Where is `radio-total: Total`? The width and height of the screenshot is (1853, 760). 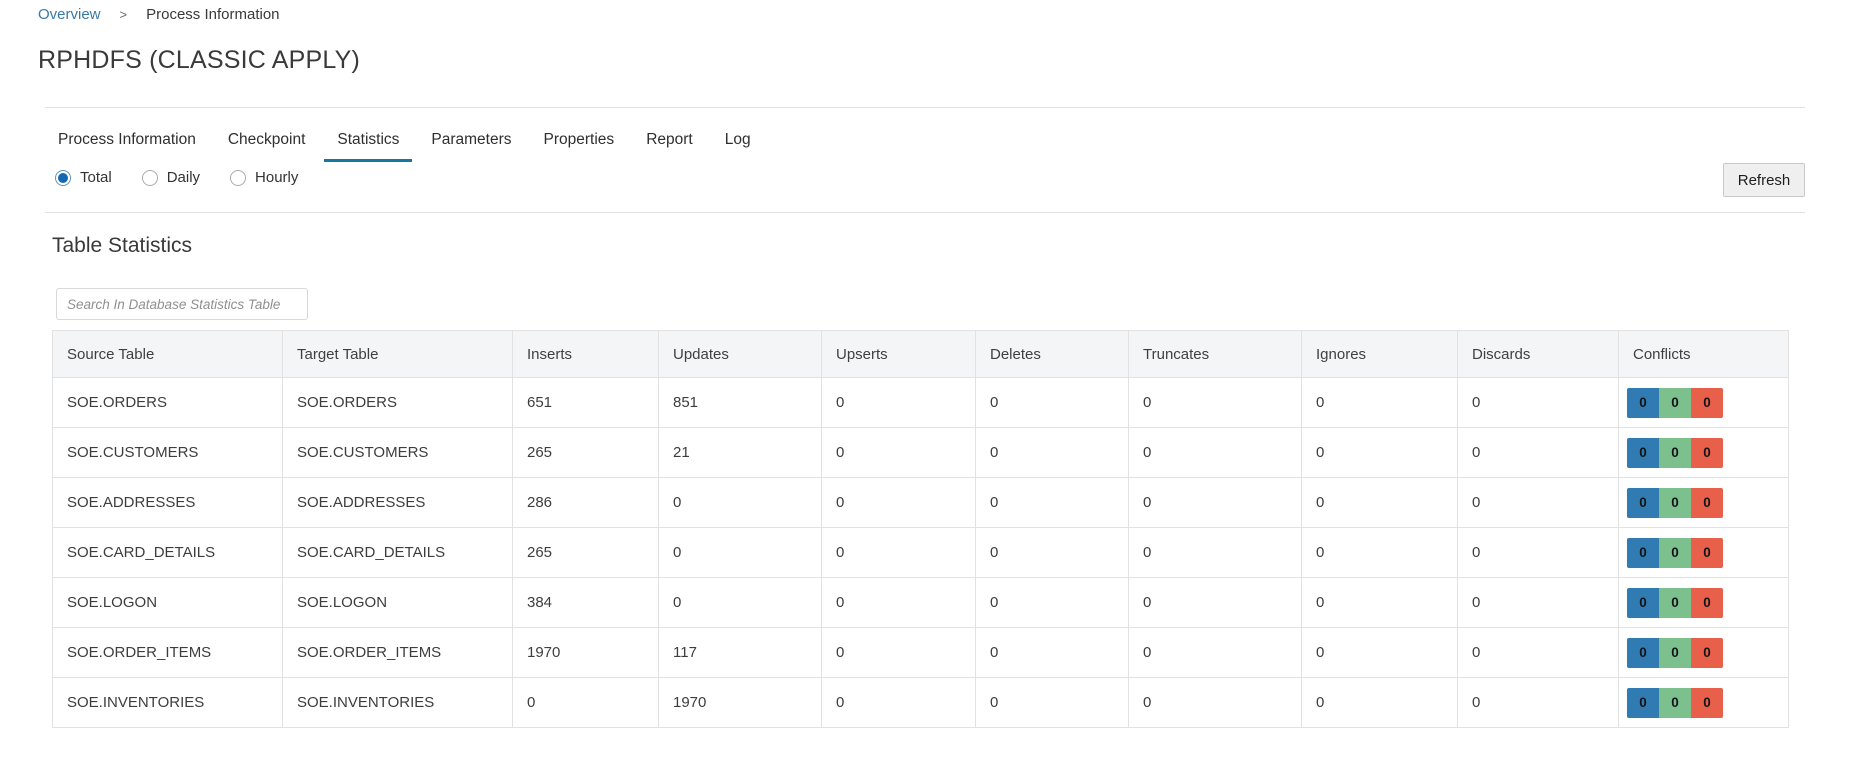 radio-total: Total is located at coordinates (83, 177).